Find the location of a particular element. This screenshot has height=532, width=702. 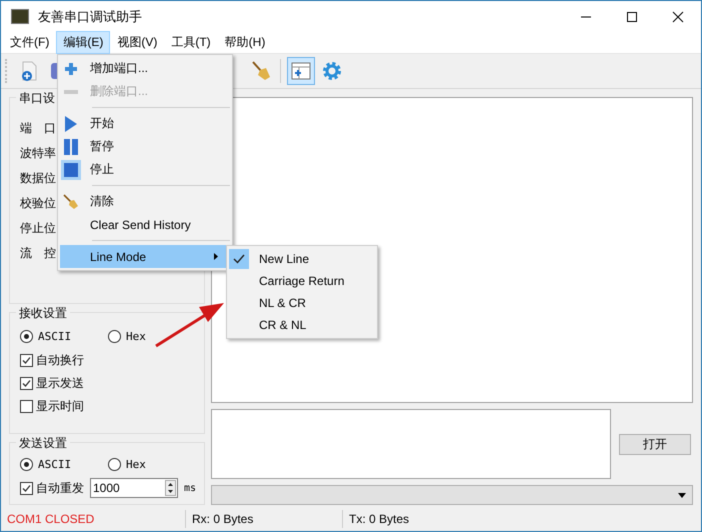

submenu-arrow-icon is located at coordinates (216, 256).